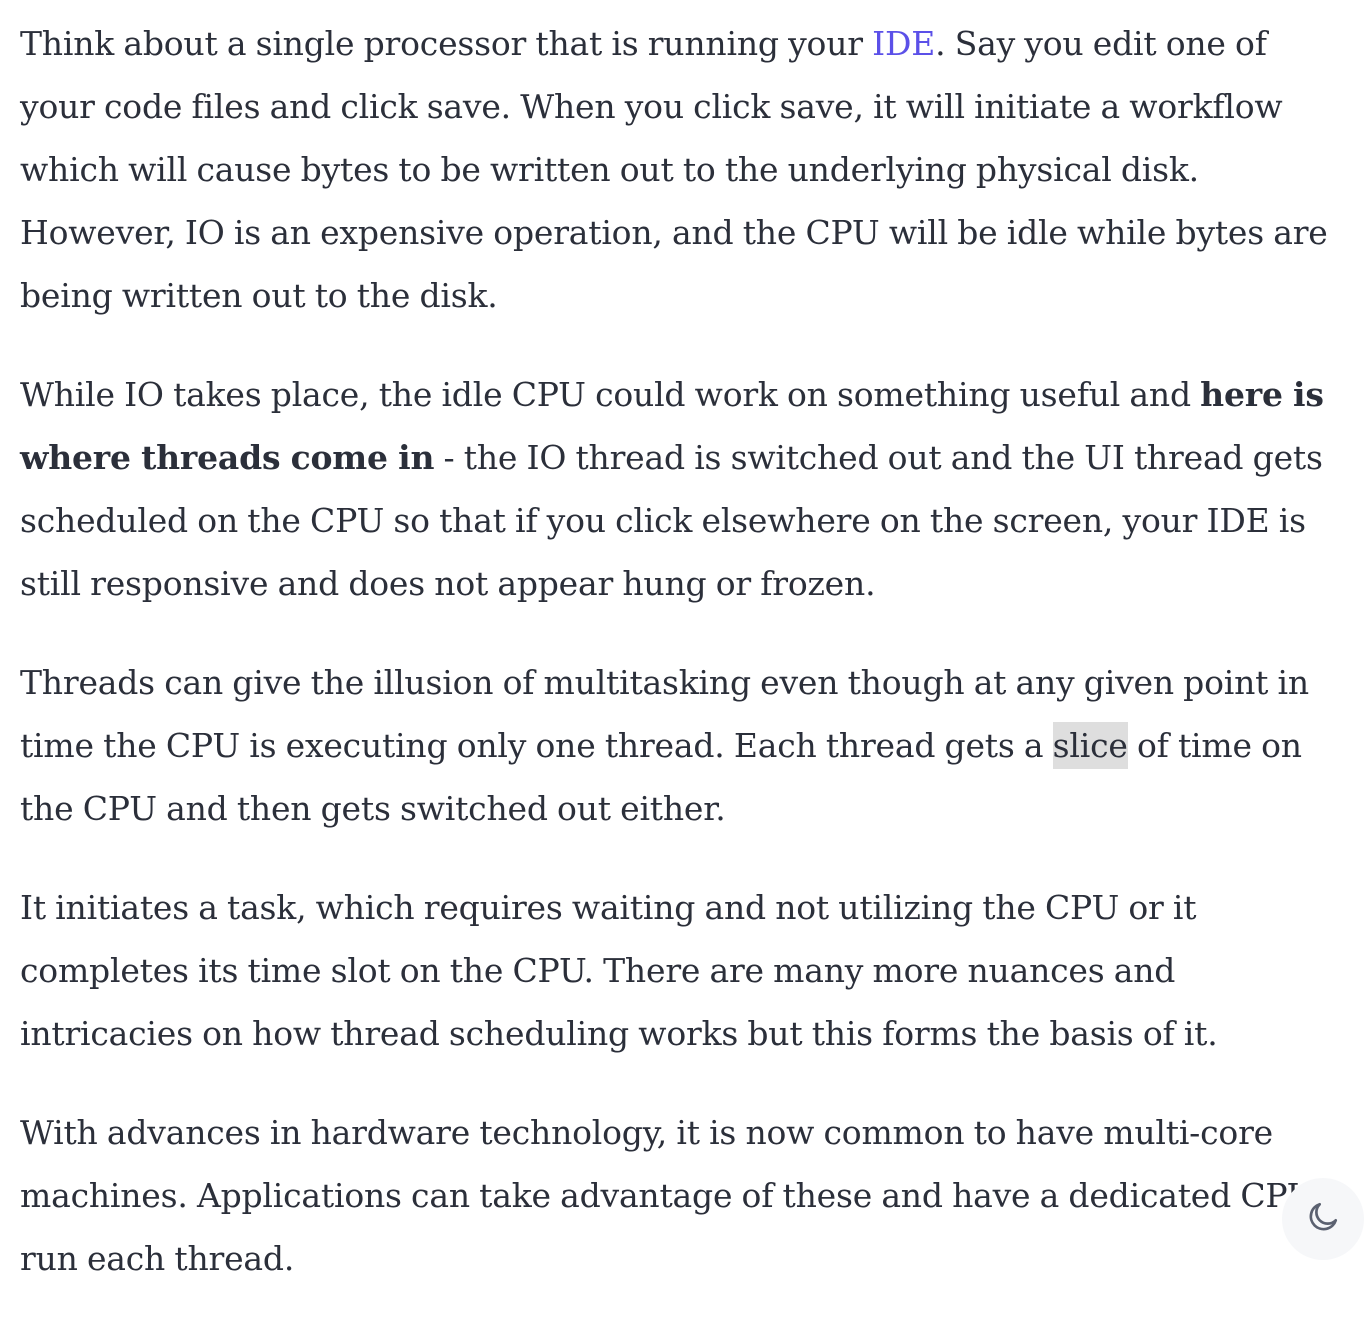  What do you see at coordinates (903, 43) in the screenshot?
I see `ide-link: IDE` at bounding box center [903, 43].